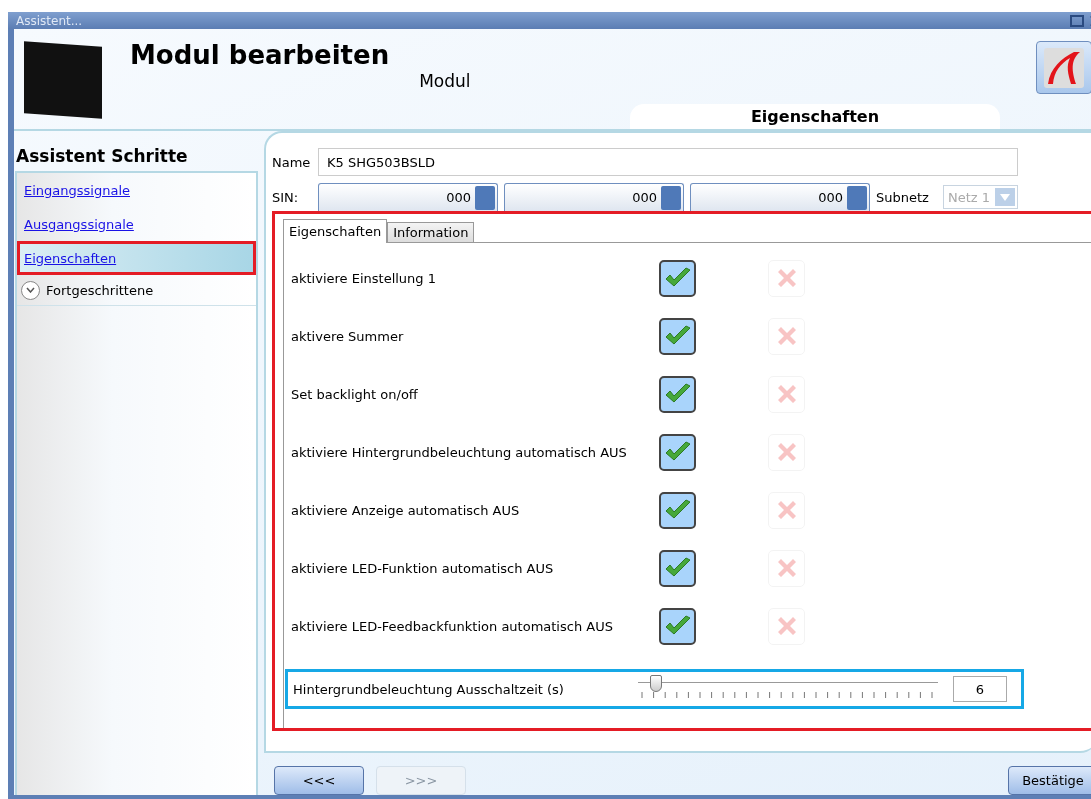 Image resolution: width=1091 pixels, height=799 pixels. What do you see at coordinates (292, 162) in the screenshot?
I see `name-label: Name` at bounding box center [292, 162].